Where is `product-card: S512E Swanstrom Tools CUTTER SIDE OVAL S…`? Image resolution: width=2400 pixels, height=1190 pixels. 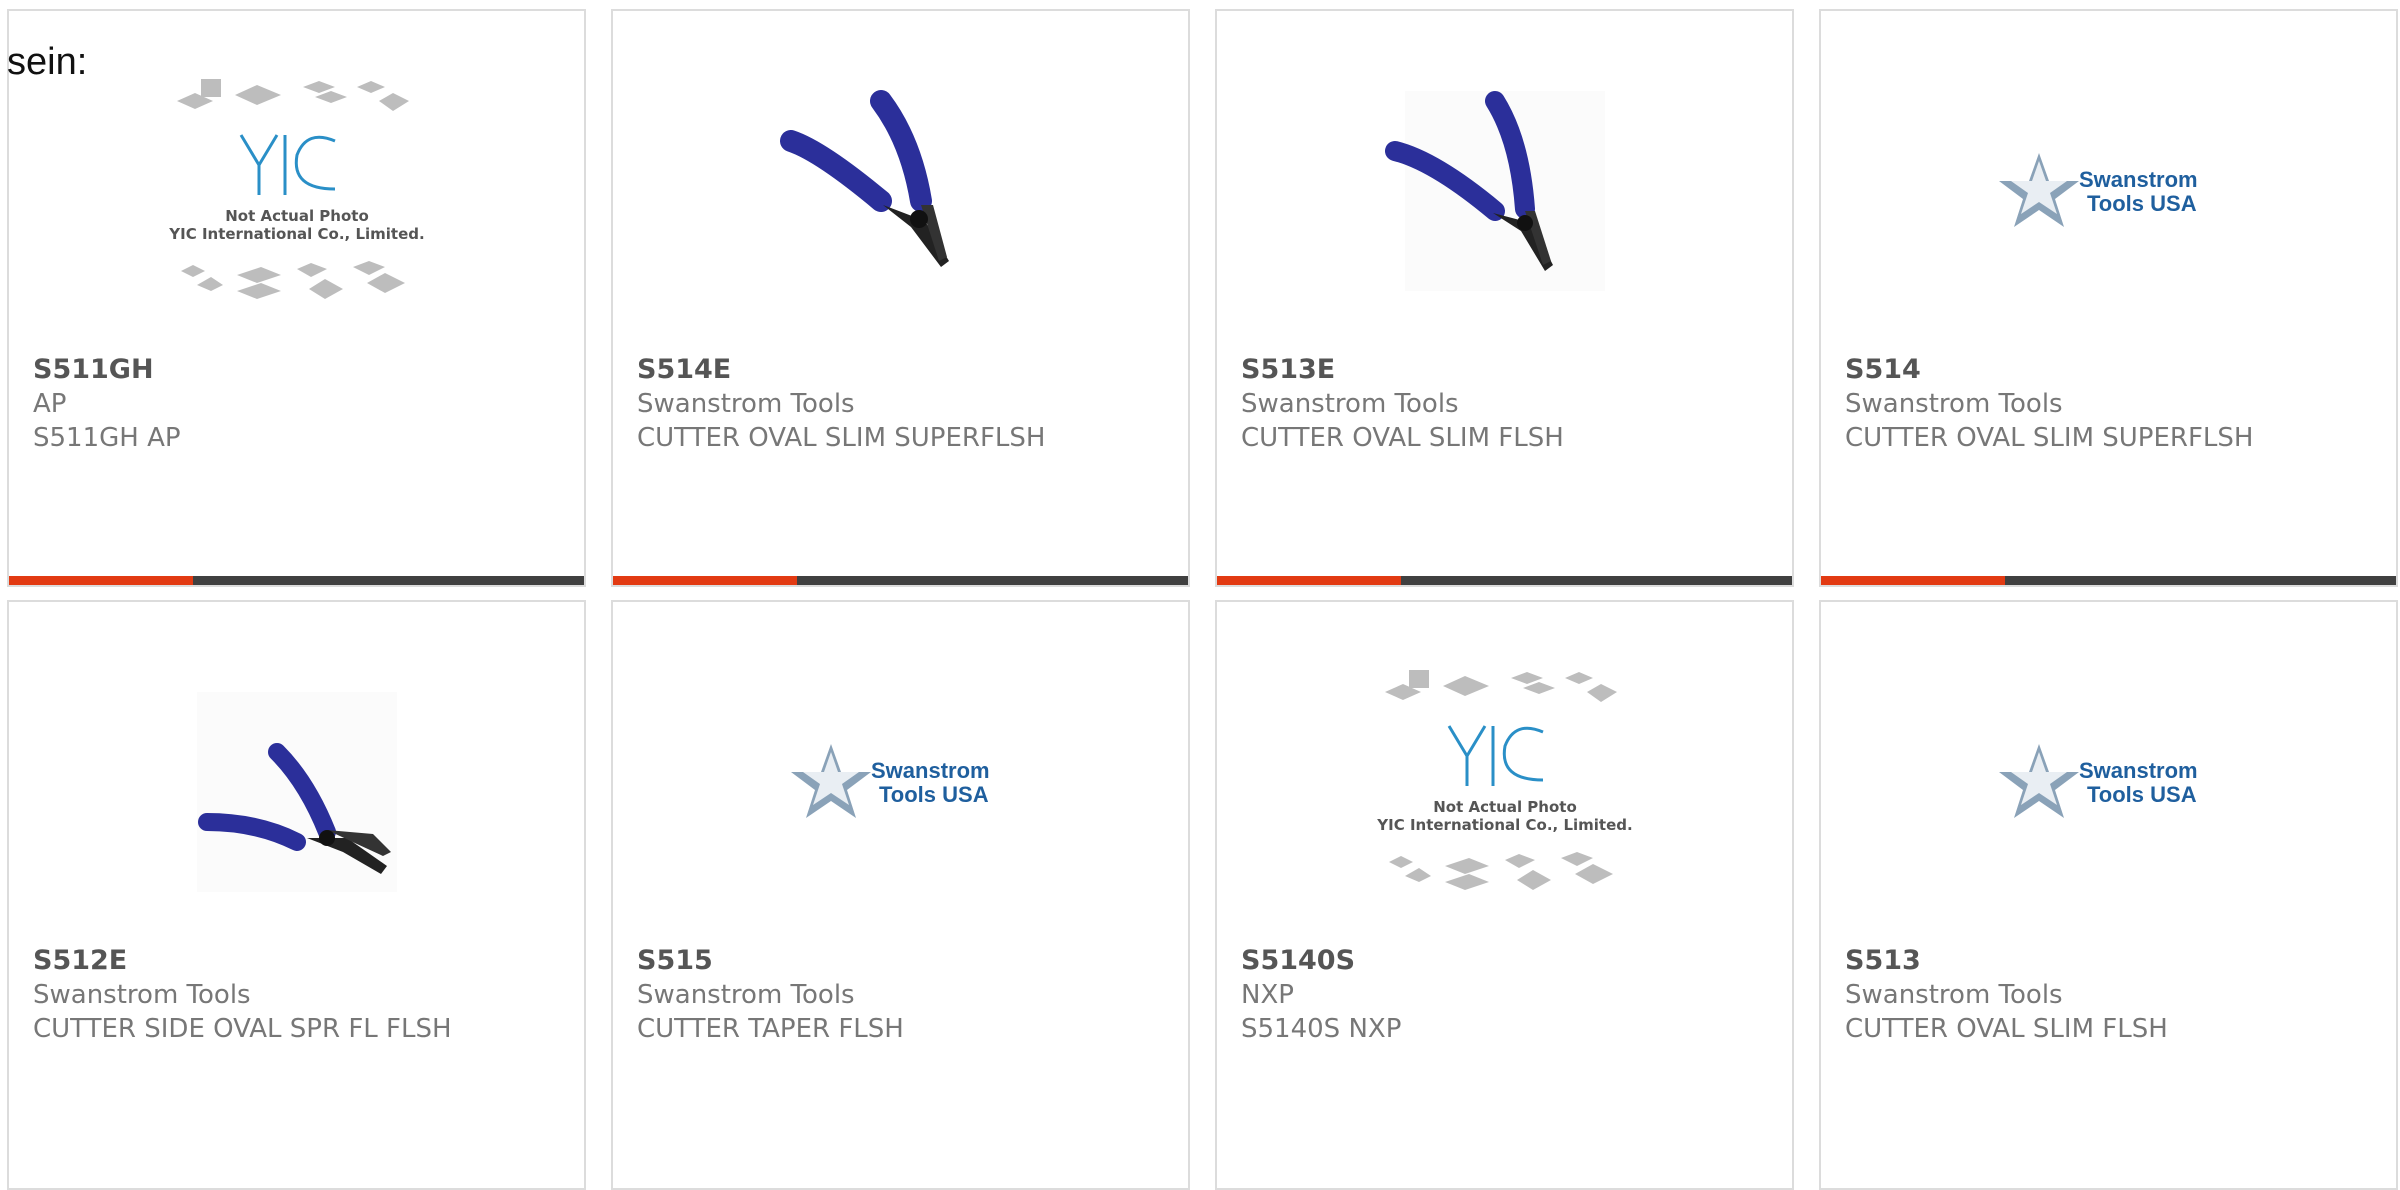 product-card: S512E Swanstrom Tools CUTTER SIDE OVAL S… is located at coordinates (296, 895).